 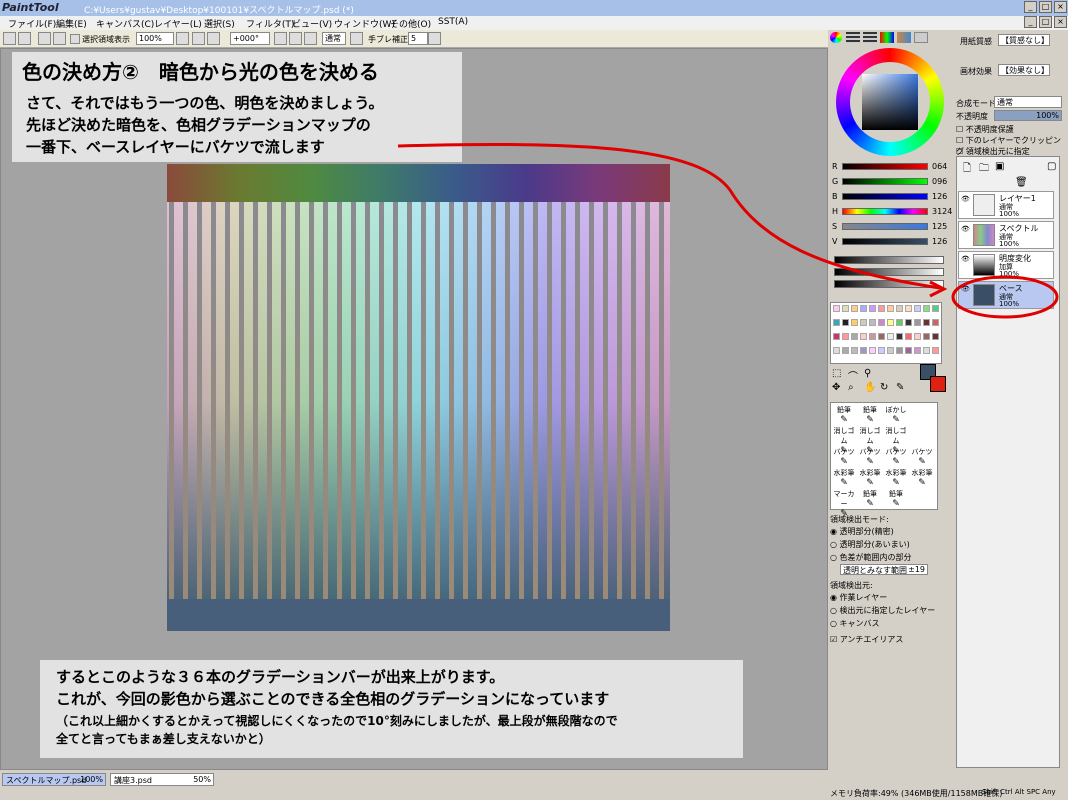 I want to click on source-layer-radio: ◉ 作業レイヤー, so click(x=858, y=597).